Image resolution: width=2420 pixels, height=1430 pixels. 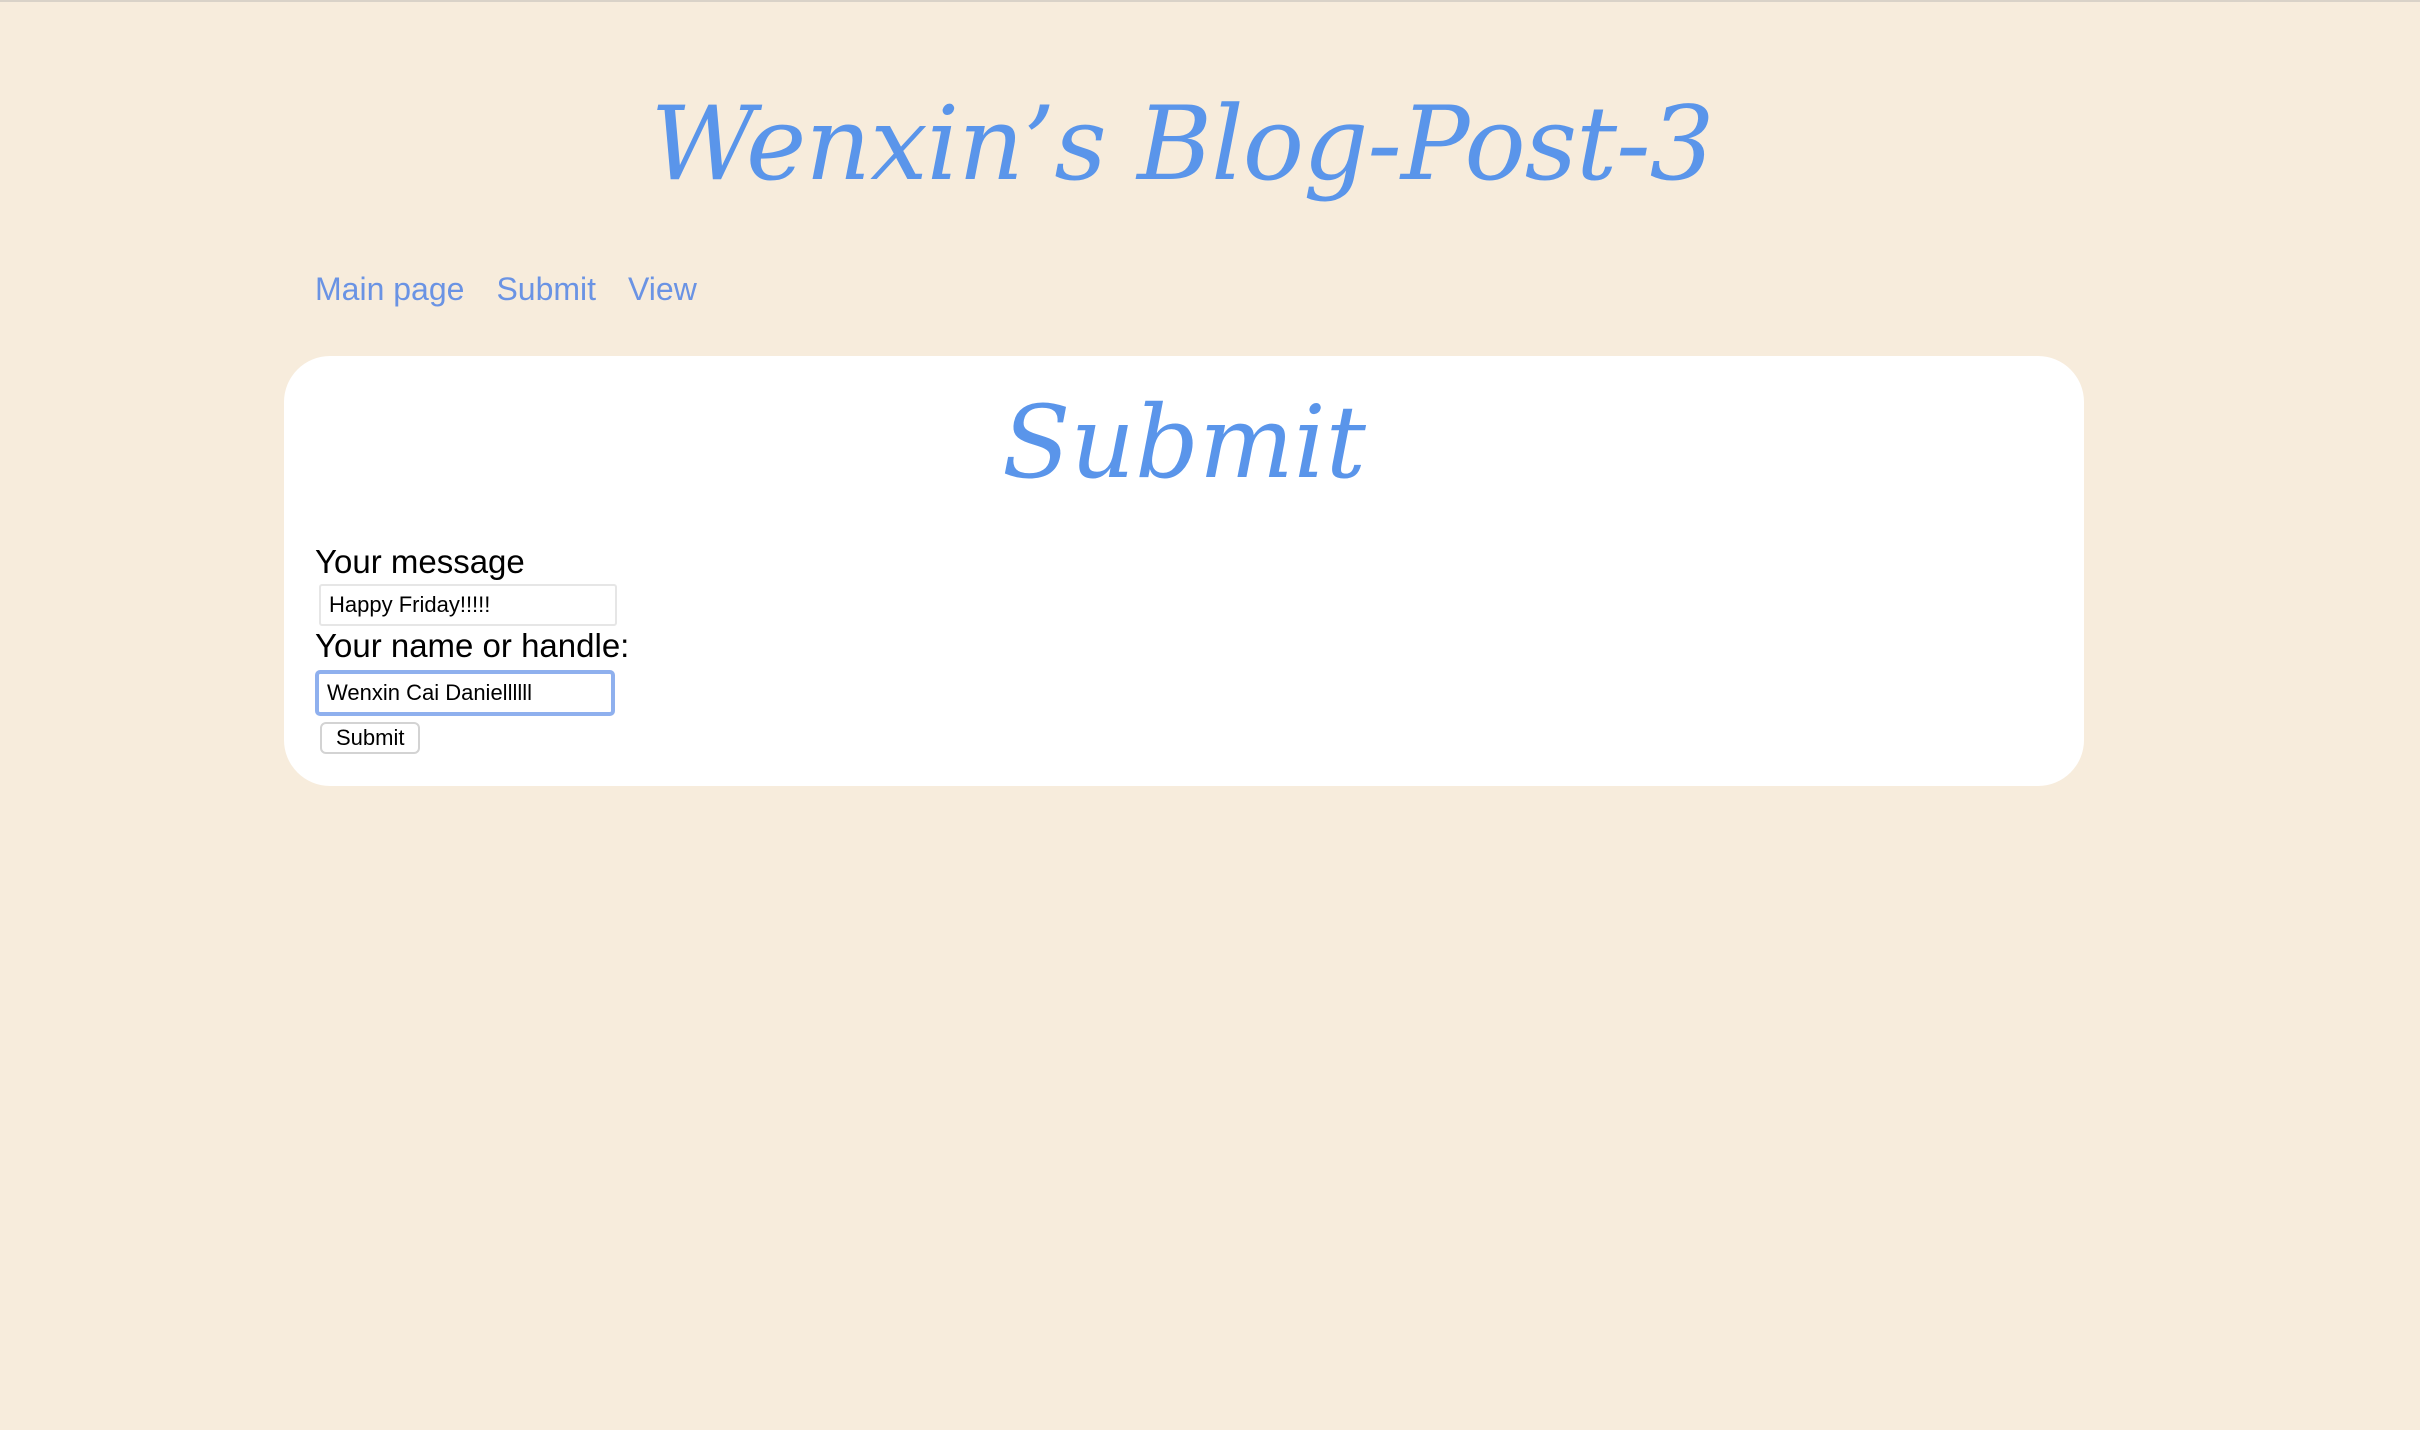 I want to click on site-title: Wenxin’s Blog-Post-3, so click(x=1182, y=144).